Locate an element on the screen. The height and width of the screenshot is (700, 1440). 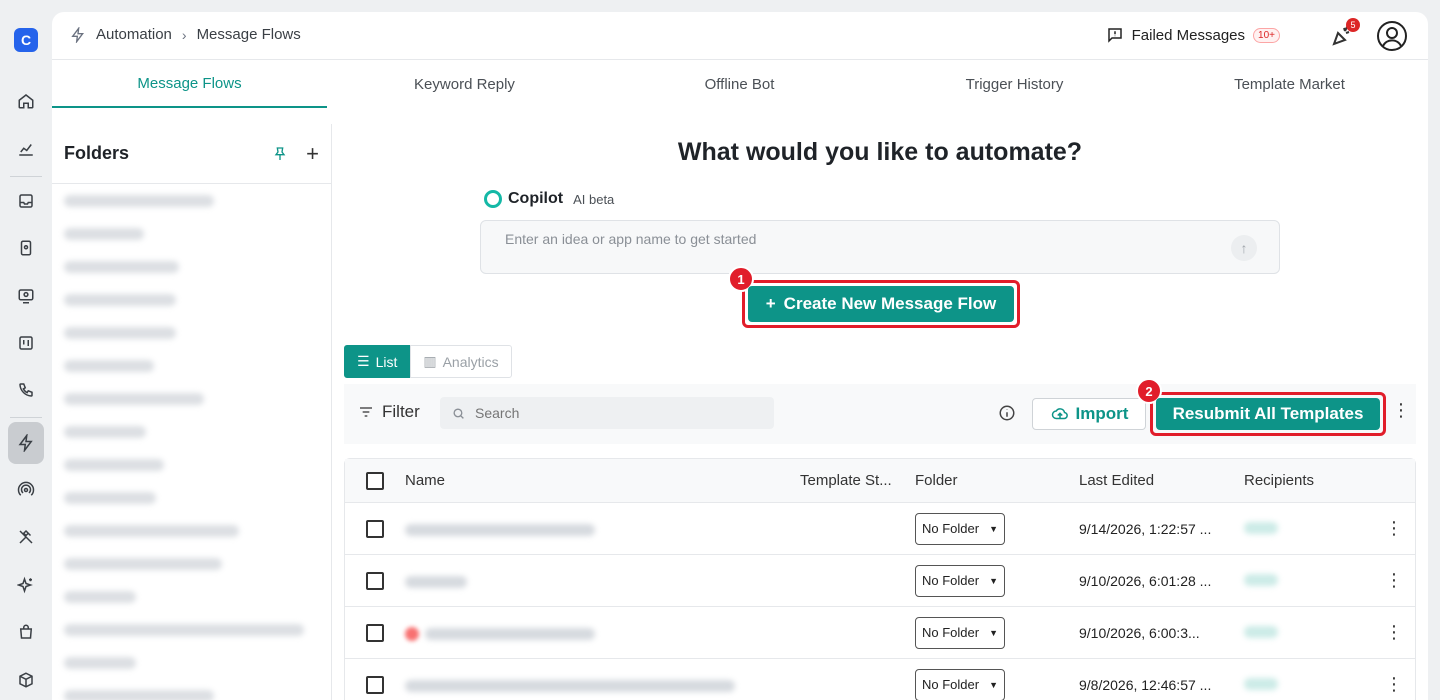
select-all-checkbox is located at coordinates (375, 480).